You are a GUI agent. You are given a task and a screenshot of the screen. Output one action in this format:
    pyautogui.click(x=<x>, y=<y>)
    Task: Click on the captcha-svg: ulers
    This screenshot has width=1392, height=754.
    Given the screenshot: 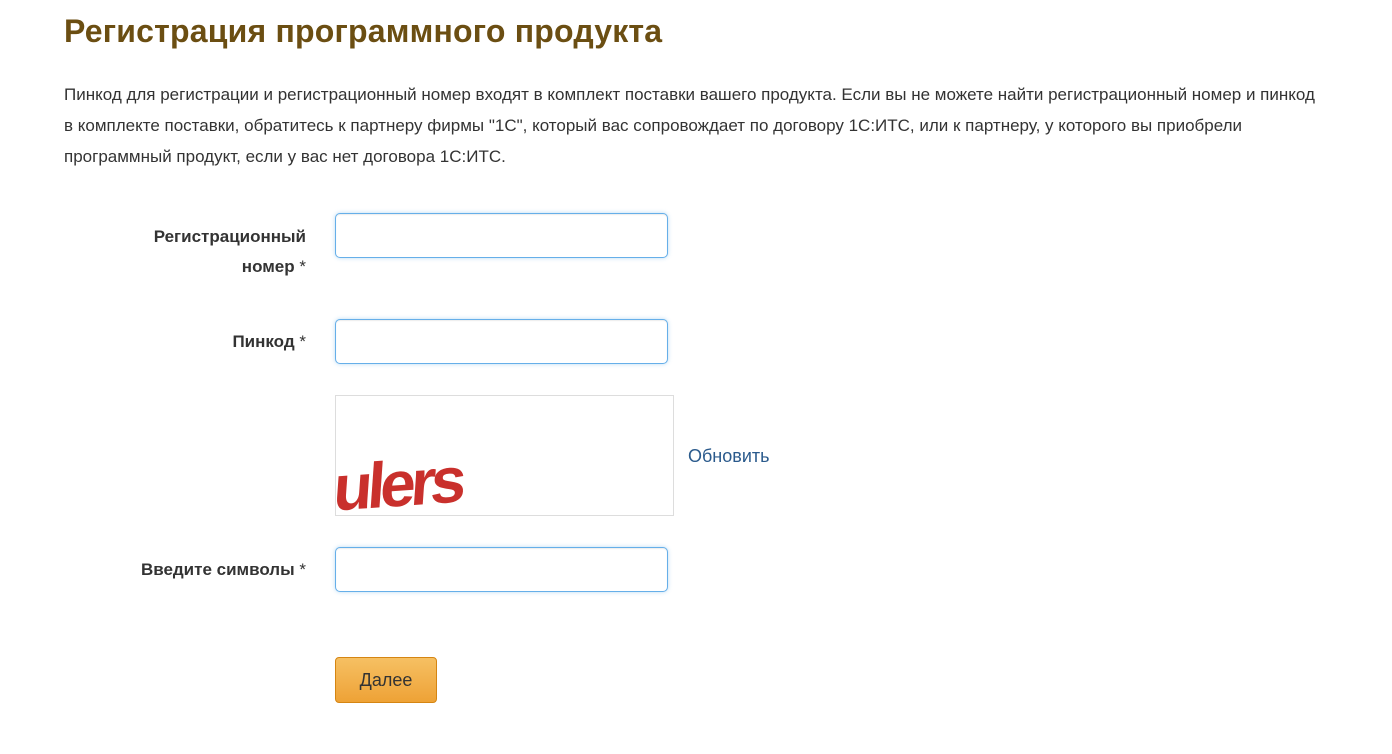 What is the action you would take?
    pyautogui.click(x=401, y=479)
    